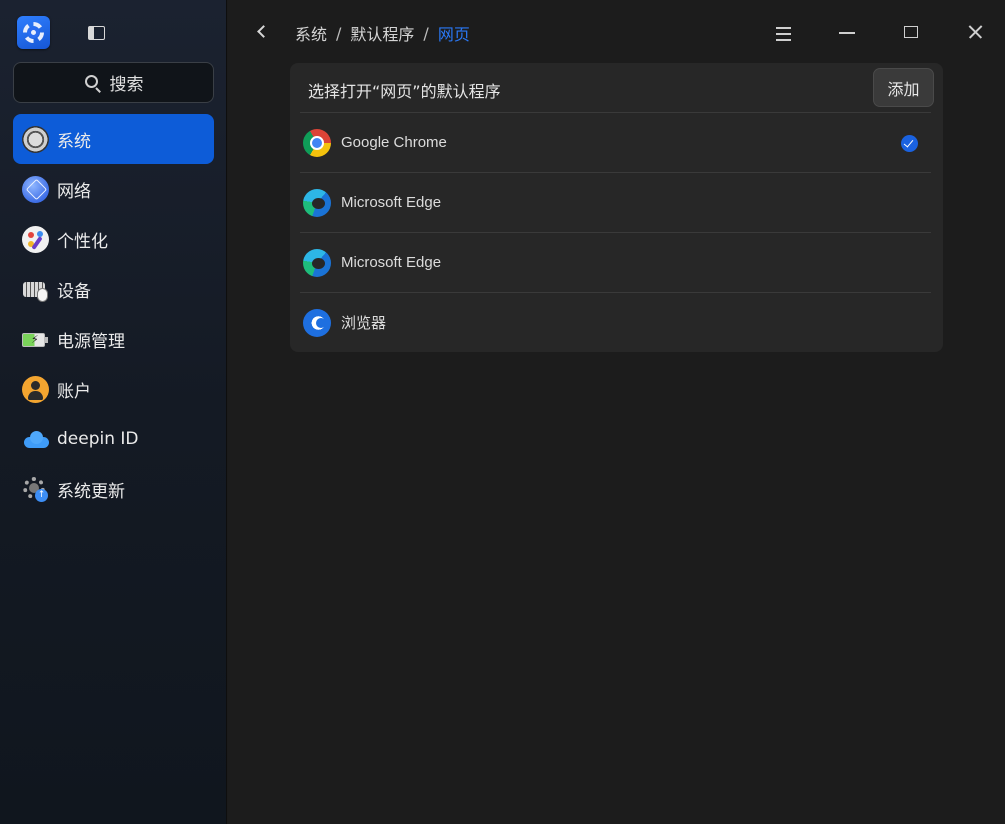 The width and height of the screenshot is (1005, 824). I want to click on minimize-button, so click(847, 32).